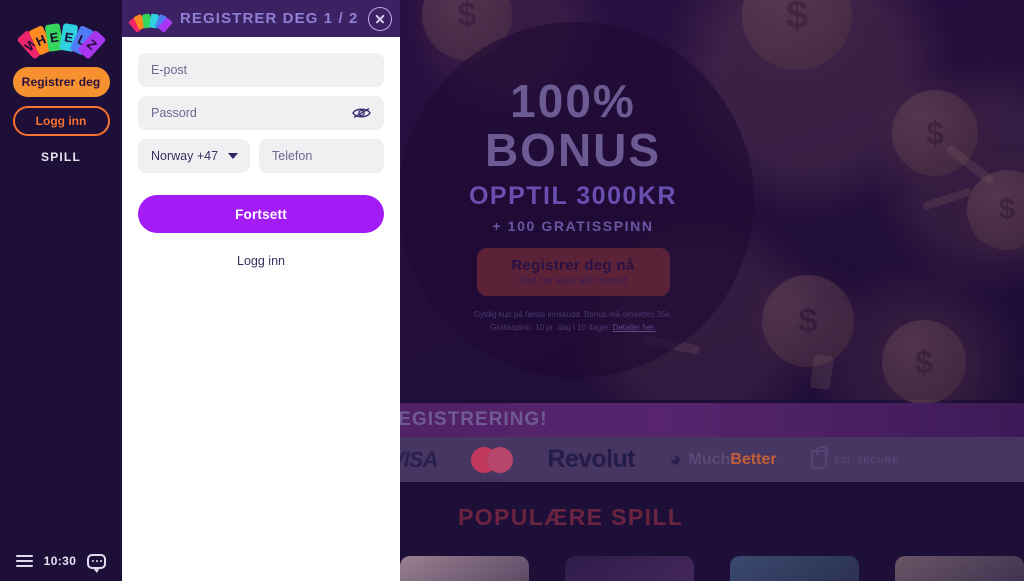 This screenshot has height=581, width=1024. I want to click on modal-header: REGISTRER DEG 1 / 2, so click(261, 18).